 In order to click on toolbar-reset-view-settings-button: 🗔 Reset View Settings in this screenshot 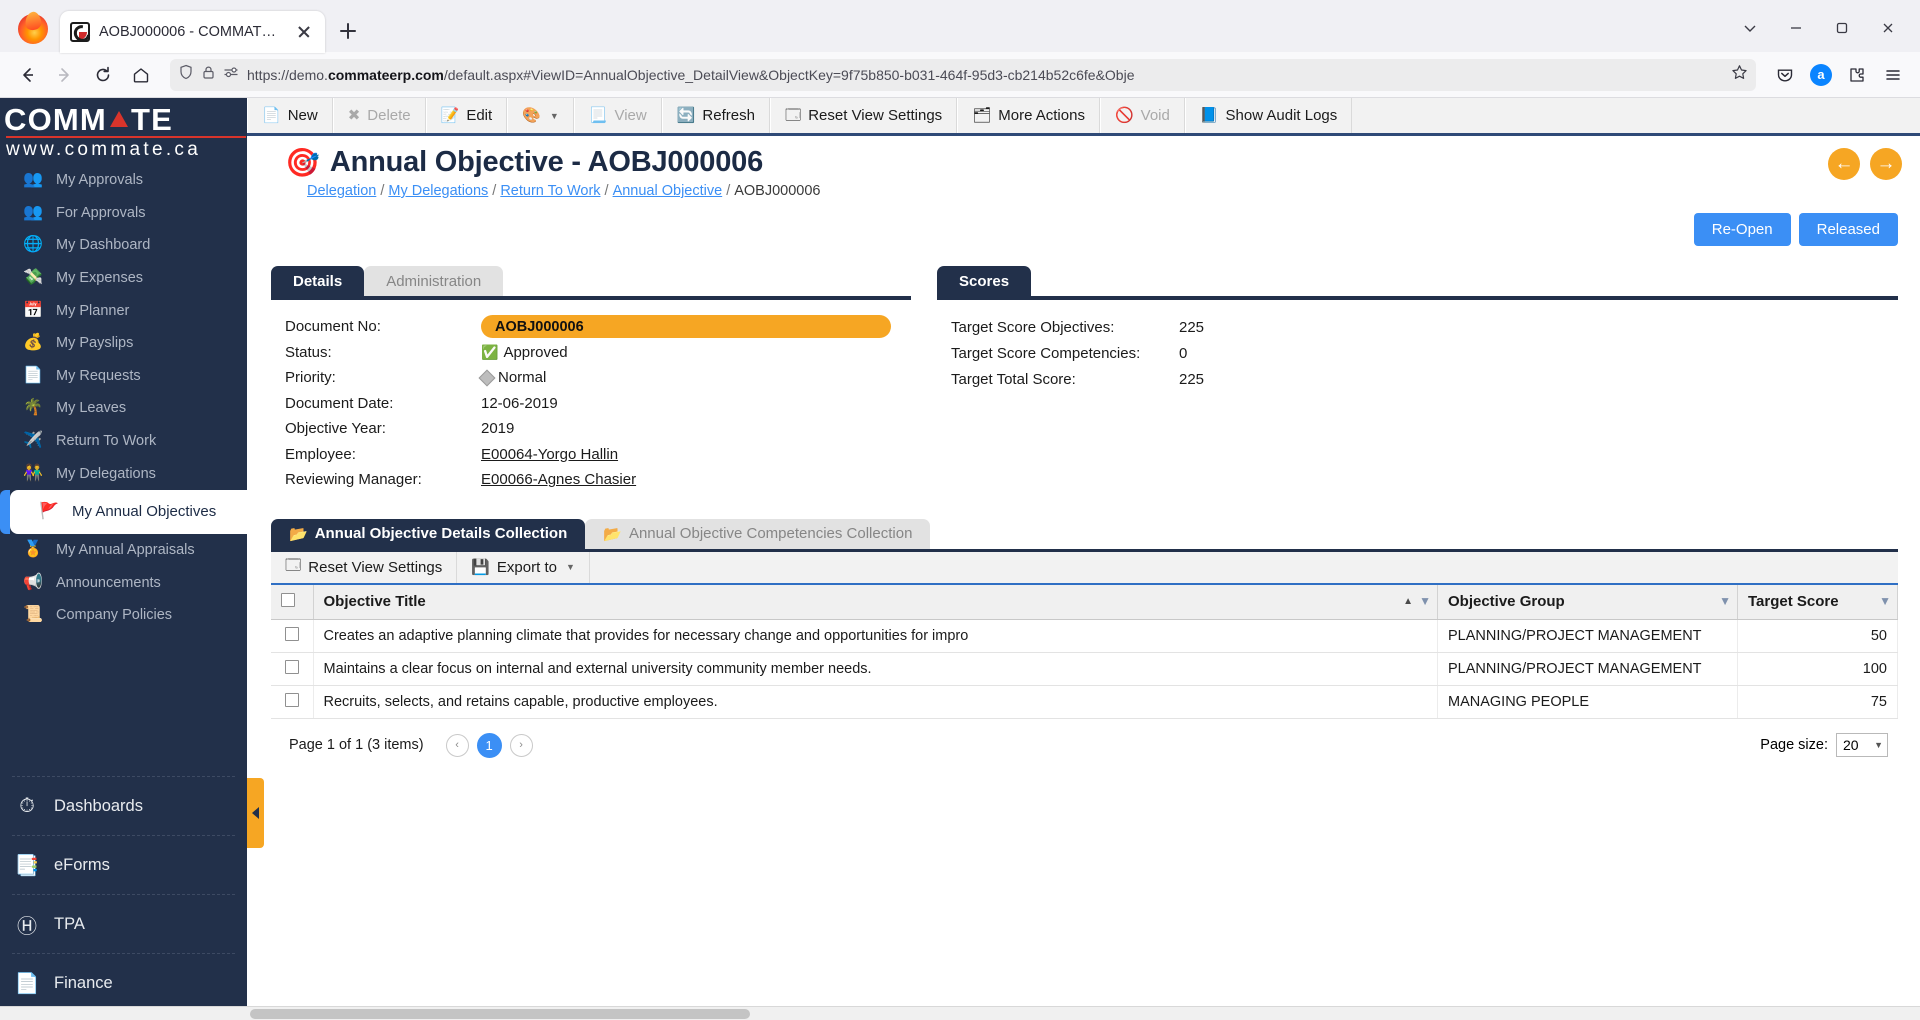, I will do `click(863, 115)`.